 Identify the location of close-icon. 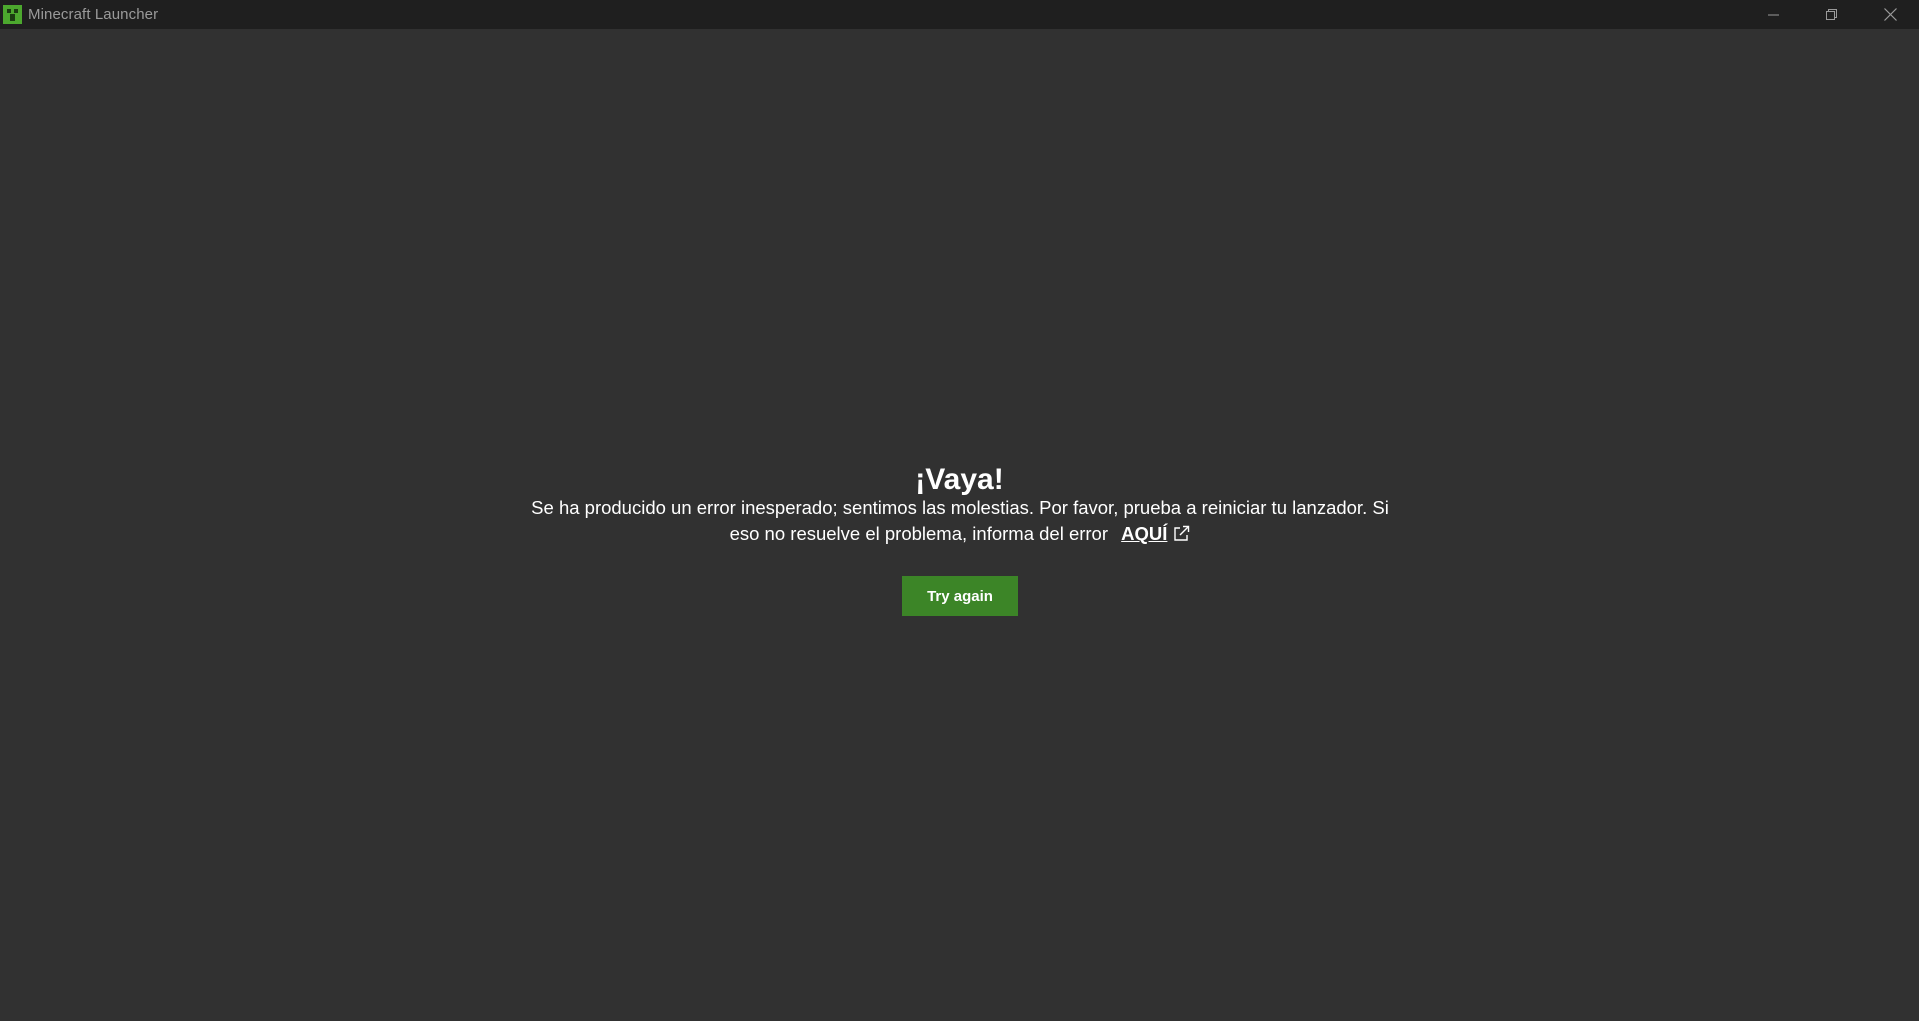
(1890, 14).